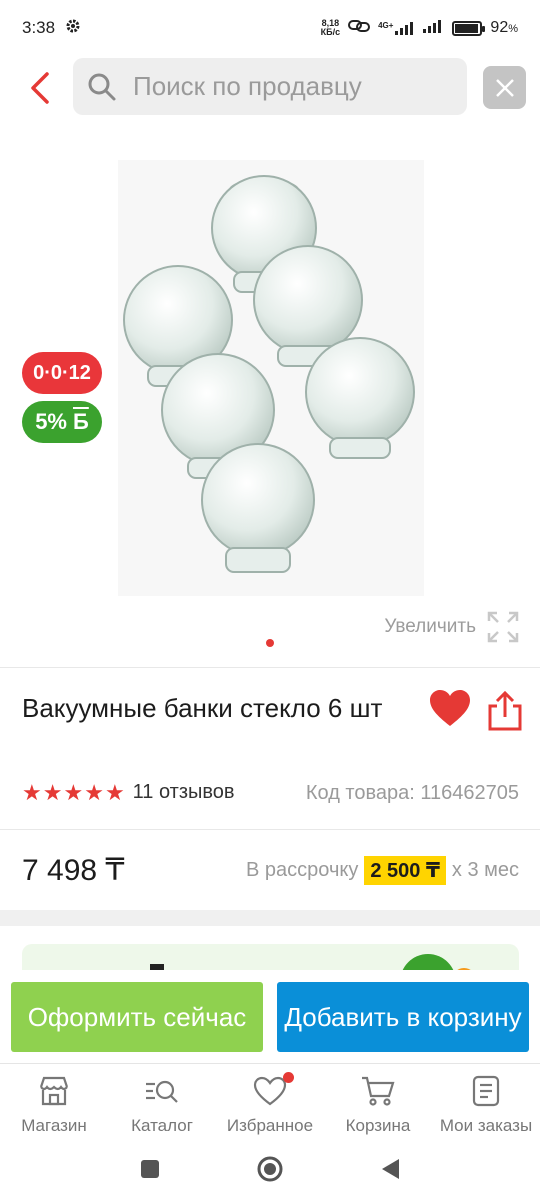 This screenshot has height=1200, width=540. What do you see at coordinates (73, 28) in the screenshot?
I see `gear-icon` at bounding box center [73, 28].